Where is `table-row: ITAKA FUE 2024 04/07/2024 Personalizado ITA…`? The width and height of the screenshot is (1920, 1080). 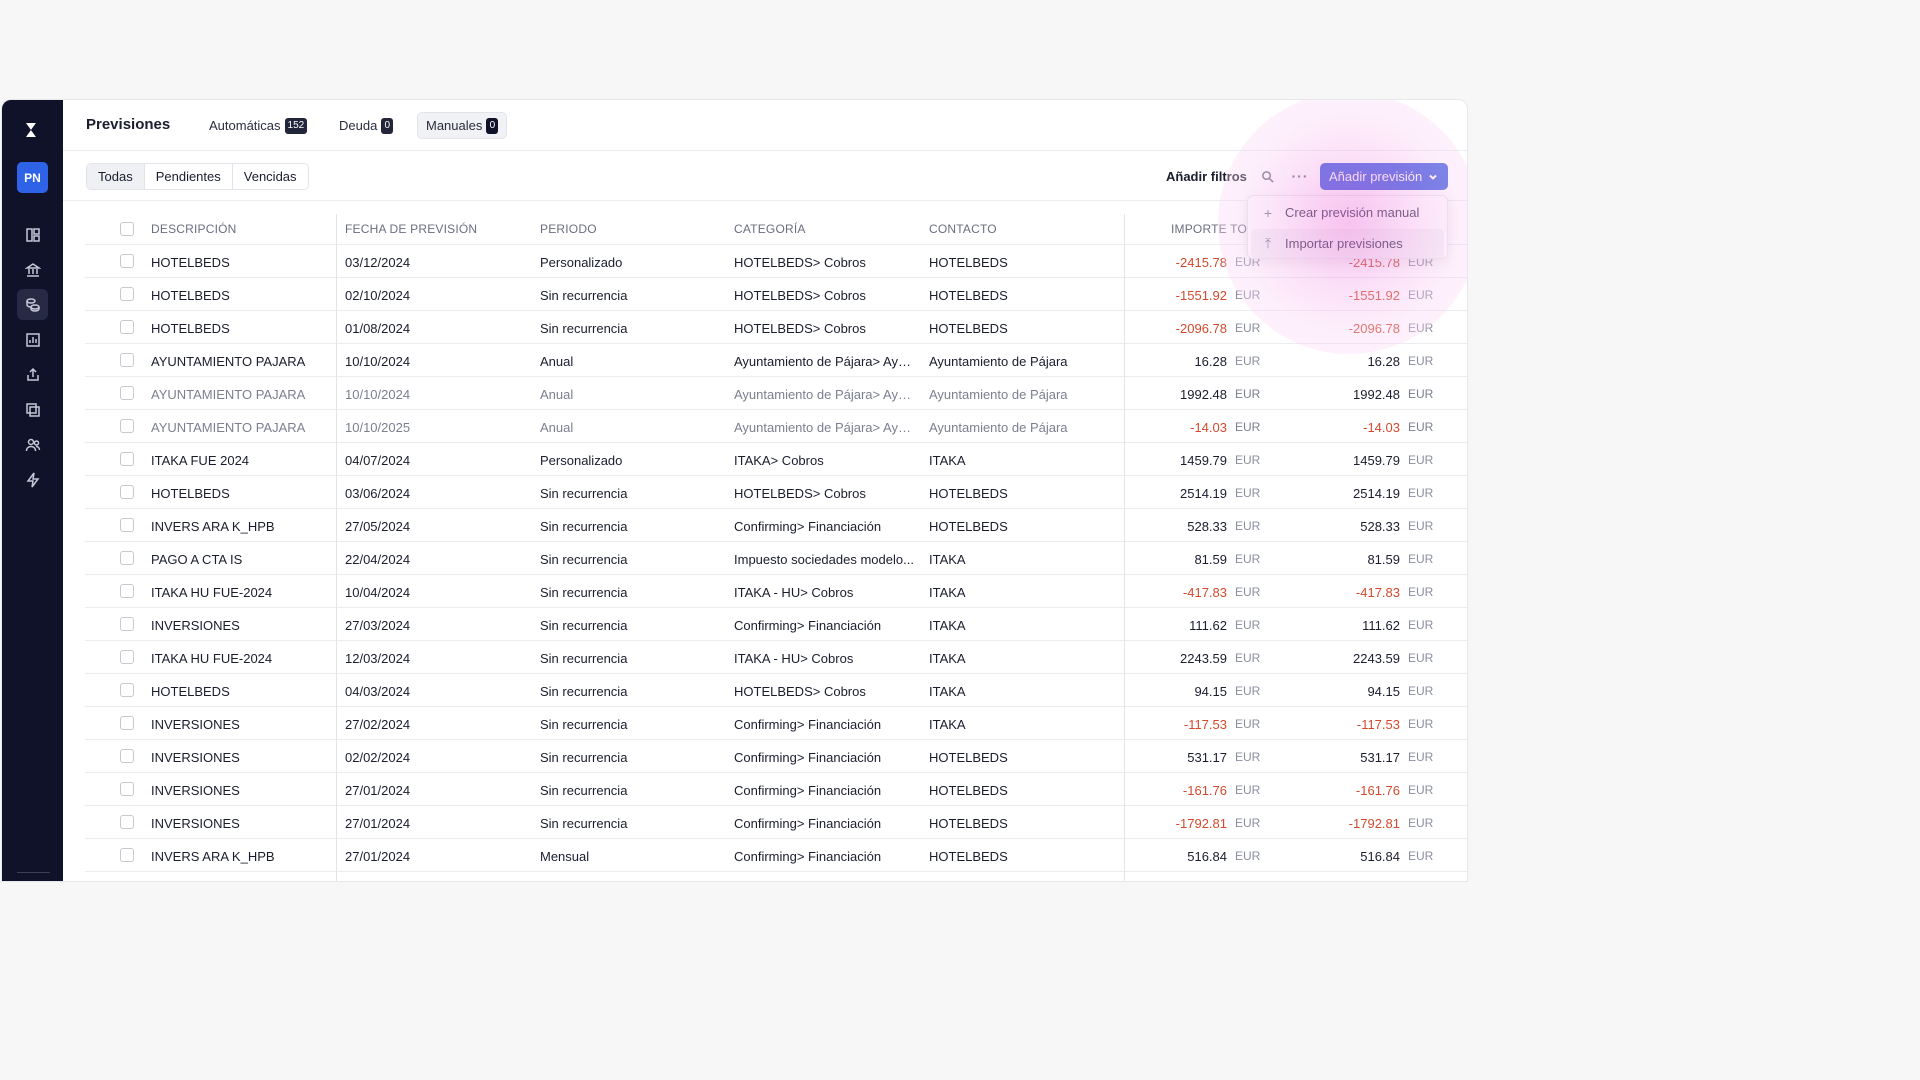
table-row: ITAKA FUE 2024 04/07/2024 Personalizado ITA… is located at coordinates (776, 459).